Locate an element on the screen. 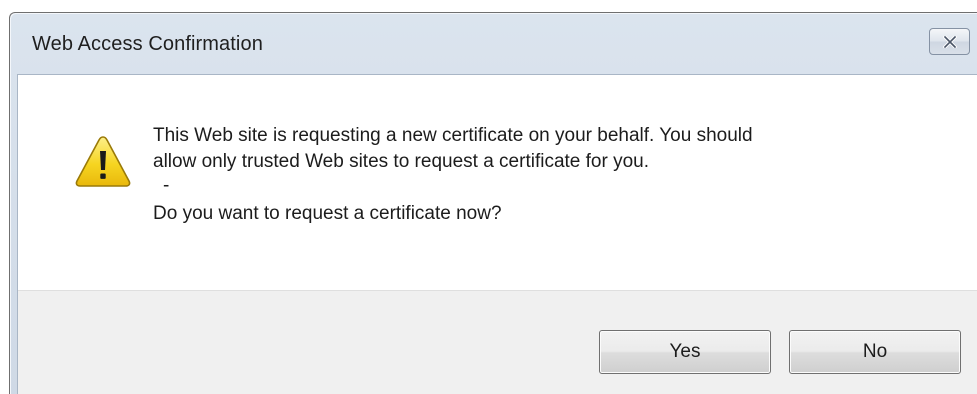 The height and width of the screenshot is (394, 977). close-button is located at coordinates (949, 41).